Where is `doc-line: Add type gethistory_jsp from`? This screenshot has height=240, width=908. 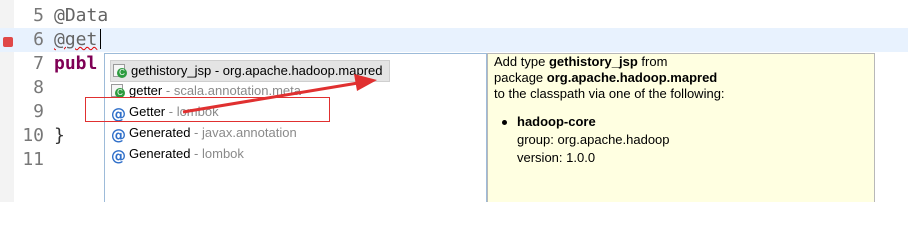
doc-line: Add type gethistory_jsp from is located at coordinates (580, 62).